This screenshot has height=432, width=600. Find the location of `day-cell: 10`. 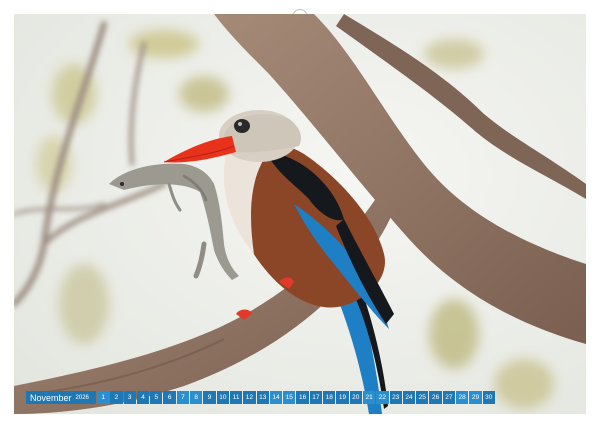

day-cell: 10 is located at coordinates (222, 397).